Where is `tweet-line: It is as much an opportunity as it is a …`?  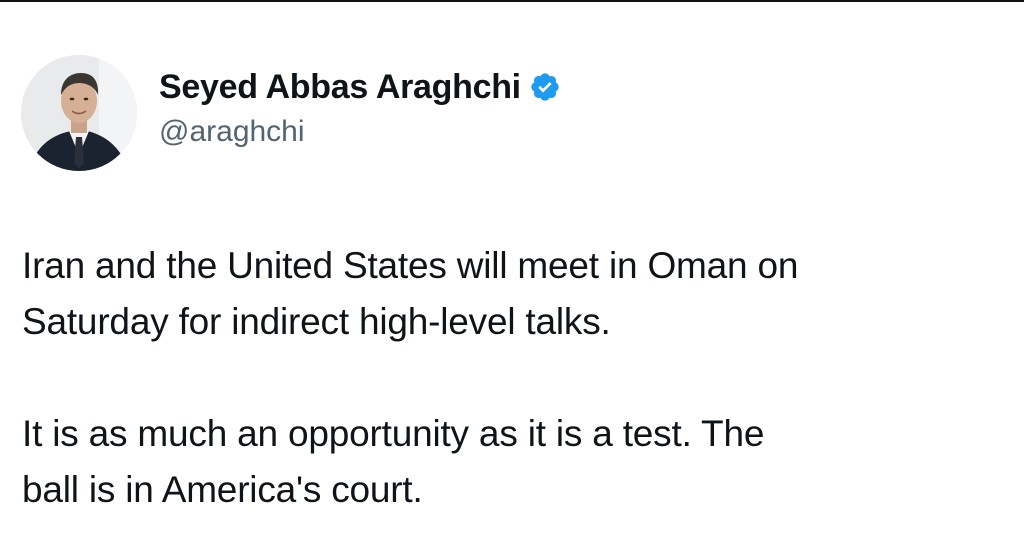 tweet-line: It is as much an opportunity as it is a … is located at coordinates (393, 433).